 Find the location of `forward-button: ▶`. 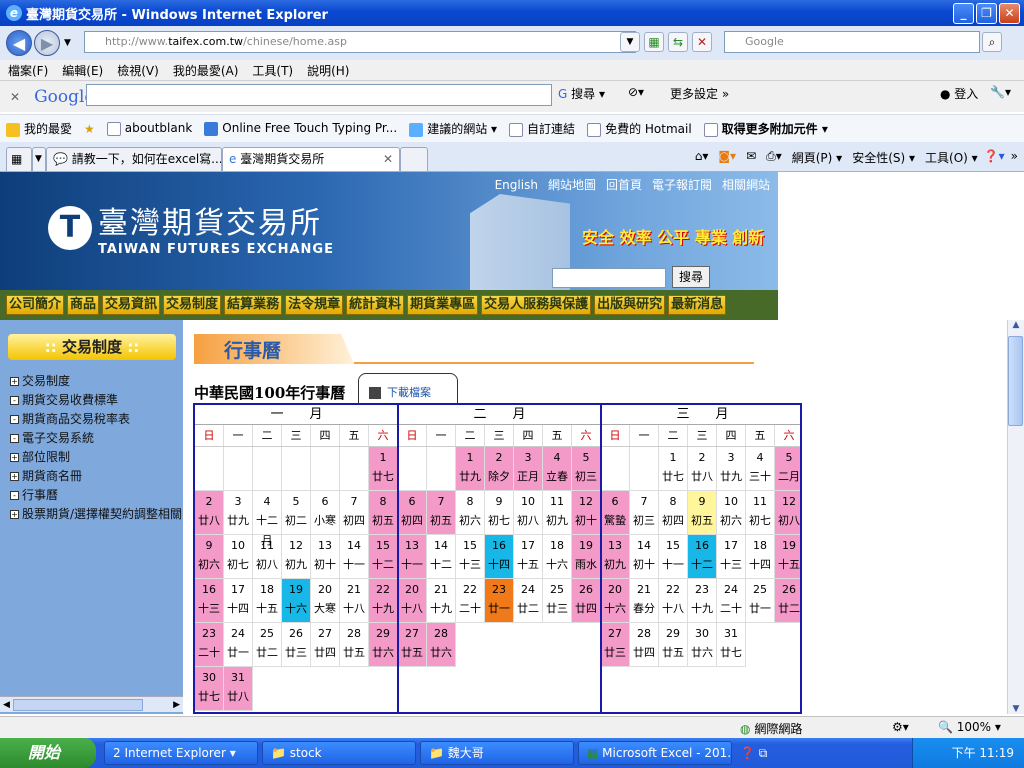

forward-button: ▶ is located at coordinates (47, 43).